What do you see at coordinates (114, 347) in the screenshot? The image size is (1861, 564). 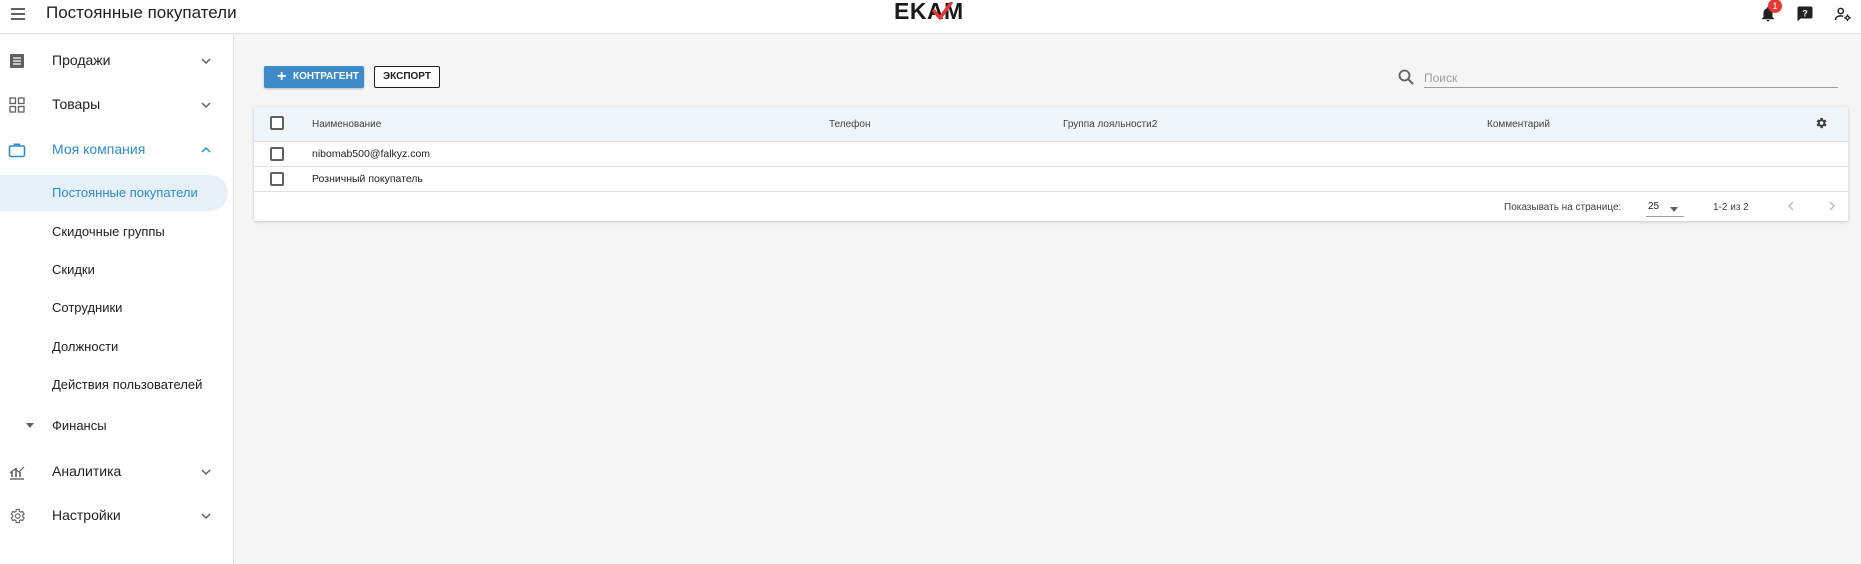 I see `sidebar-item-positions: Должности` at bounding box center [114, 347].